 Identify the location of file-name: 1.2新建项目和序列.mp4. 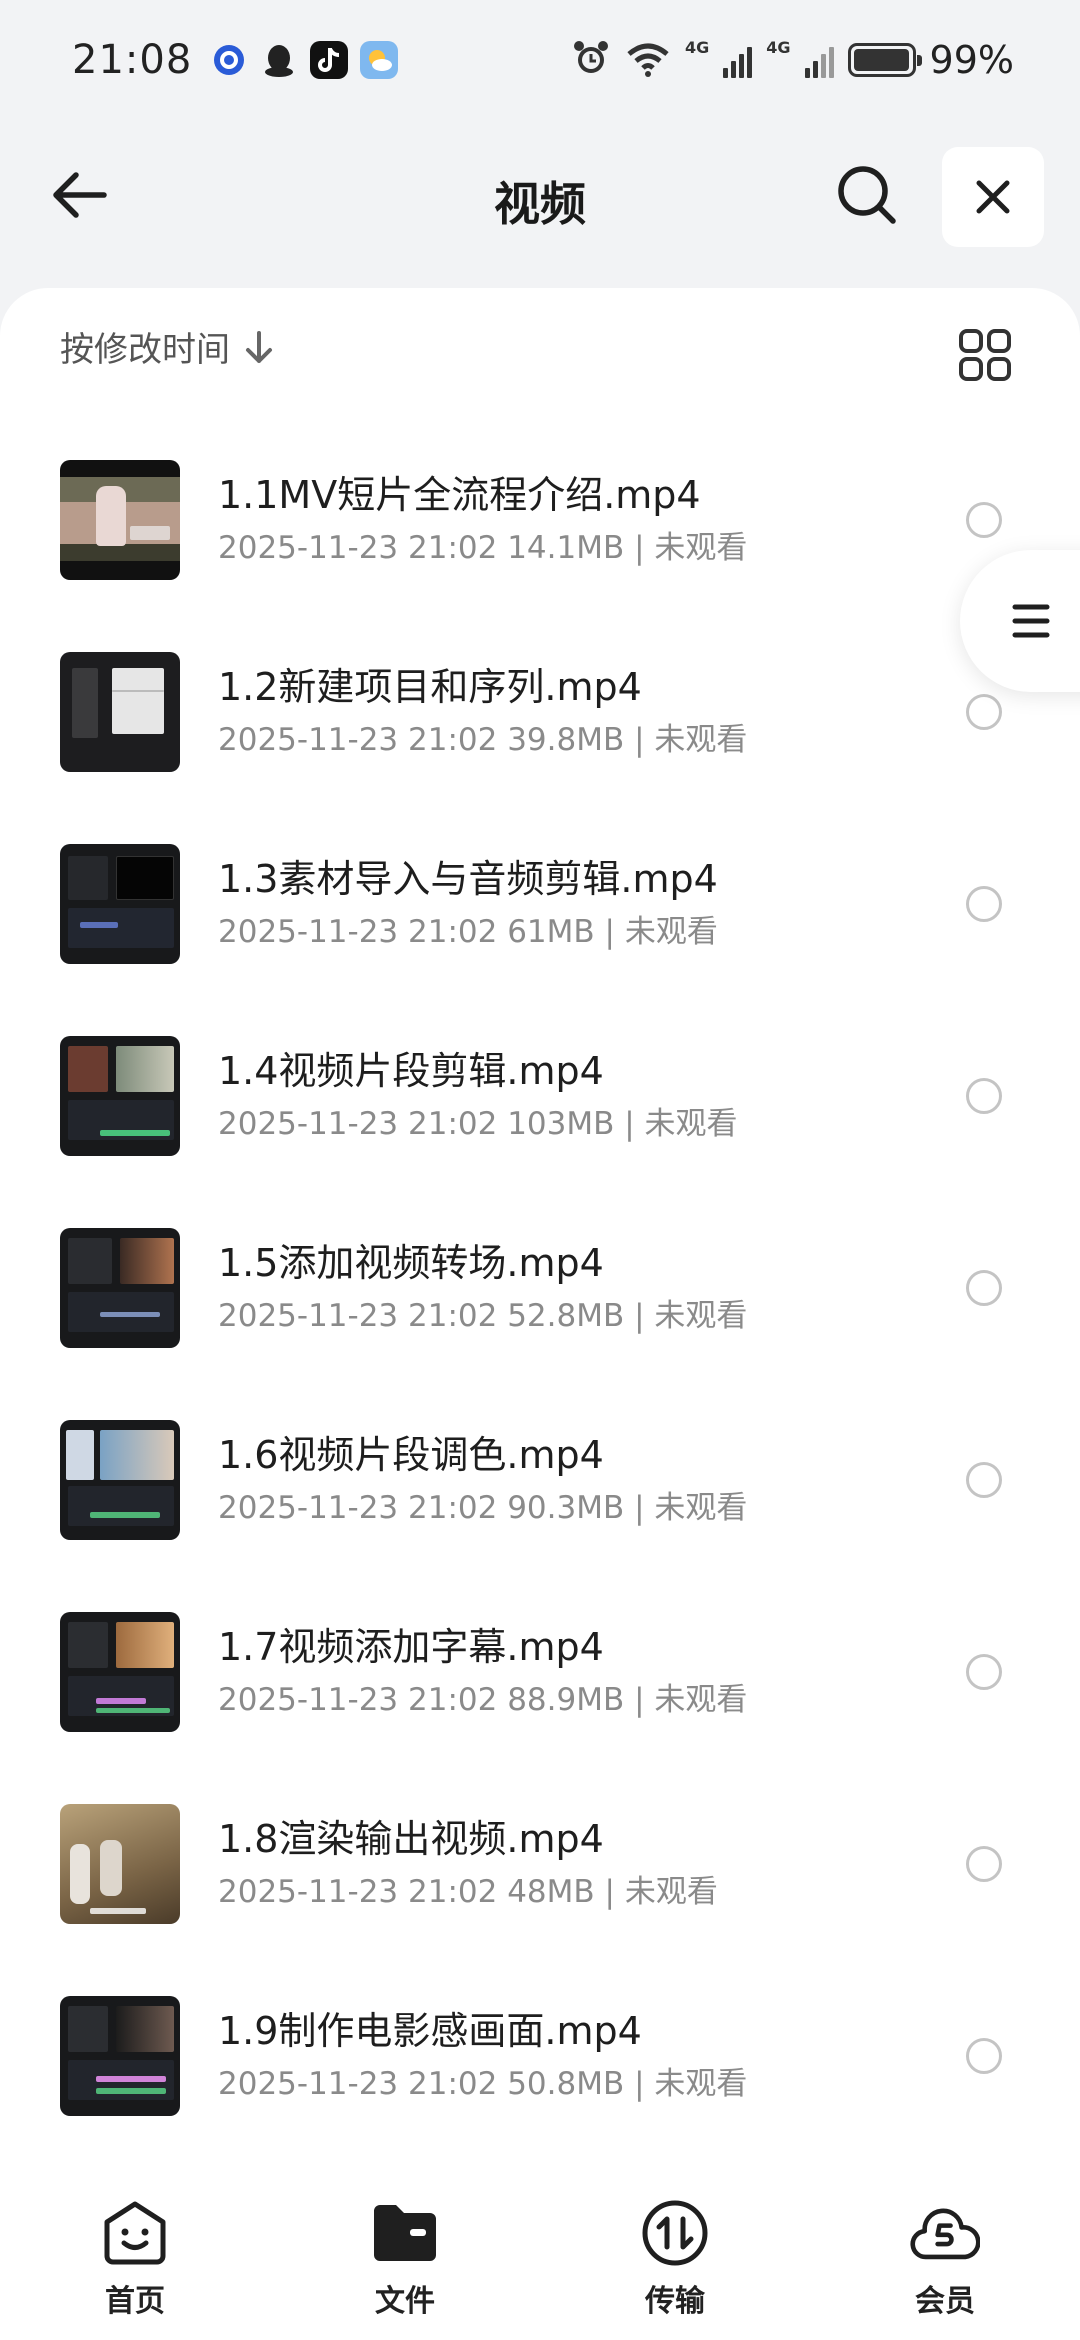
(430, 687).